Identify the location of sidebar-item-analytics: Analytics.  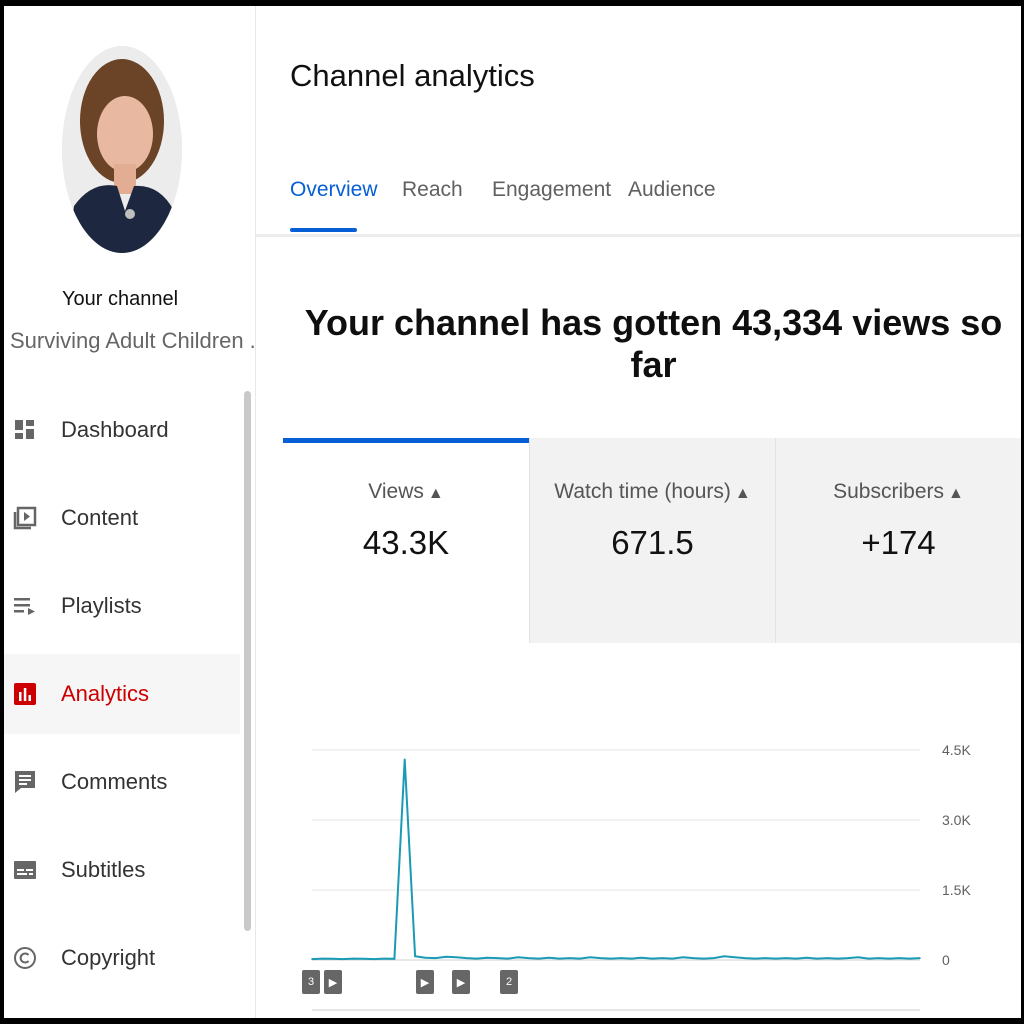
(122, 694).